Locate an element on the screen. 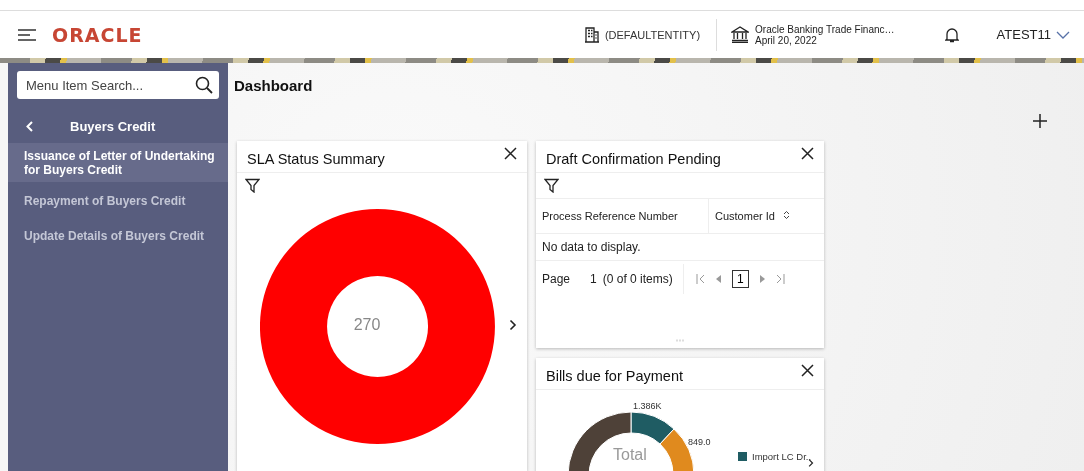  entity-name: (DEFAULTENTITY) is located at coordinates (652, 34).